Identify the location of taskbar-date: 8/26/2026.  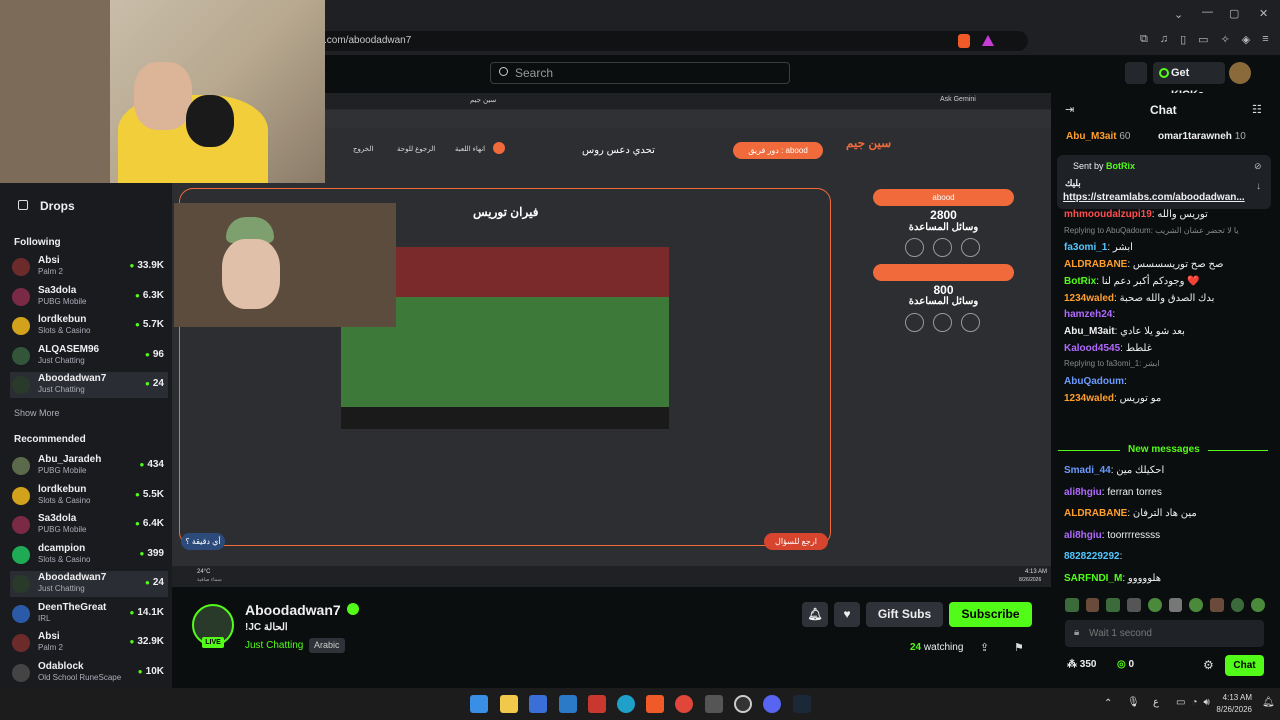
(1230, 709).